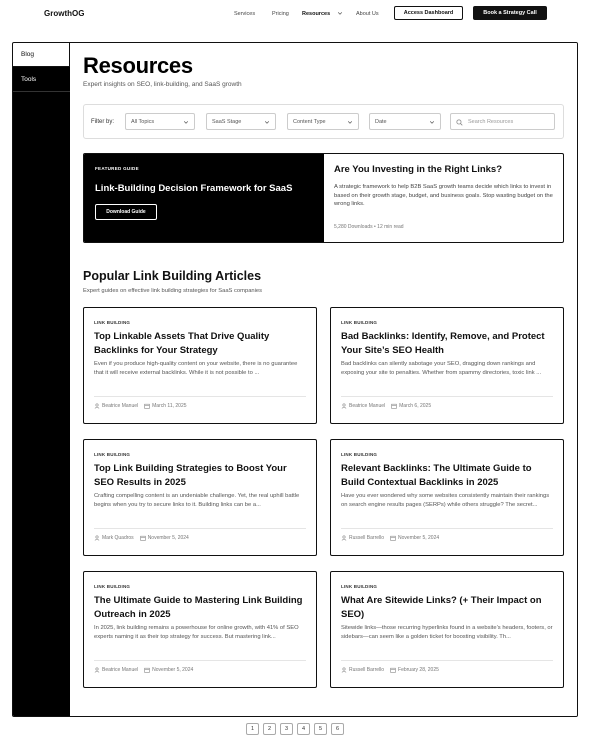 This screenshot has height=748, width=594. Describe the element at coordinates (320, 729) in the screenshot. I see `page-button-5: 5` at that location.